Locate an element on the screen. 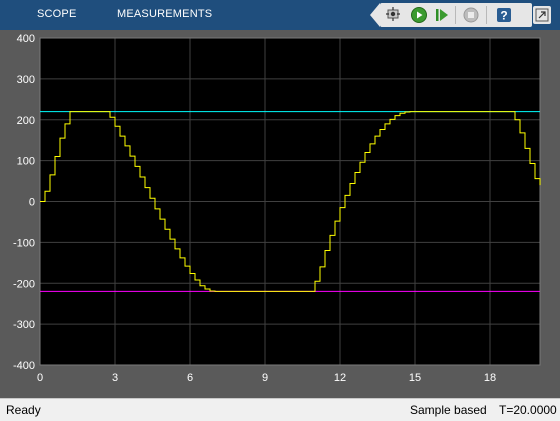 This screenshot has height=421, width=560. y-tick-label: -300 is located at coordinates (24, 325).